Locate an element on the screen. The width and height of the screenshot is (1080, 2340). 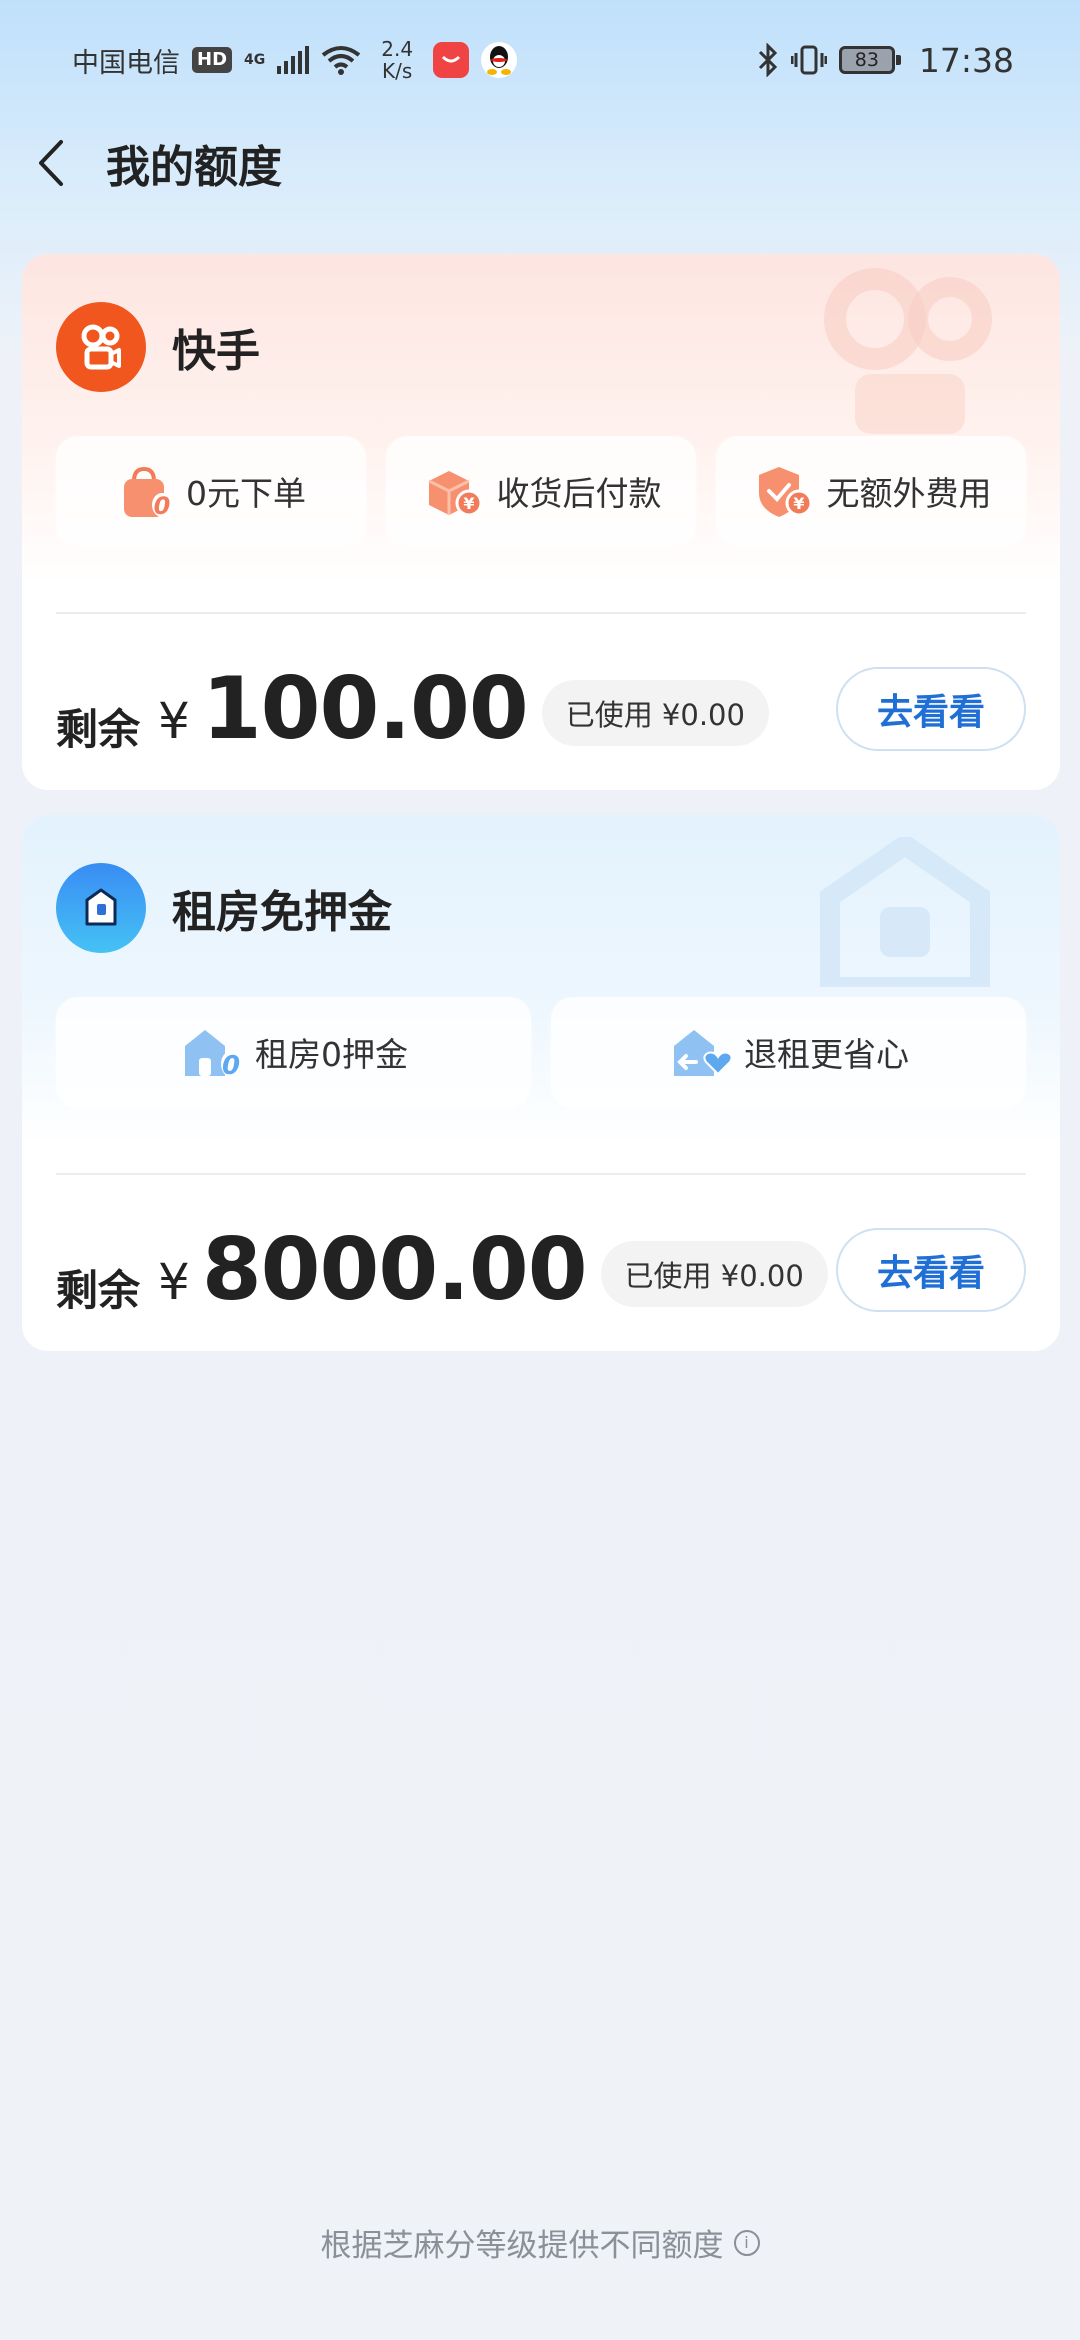
feature-item: 退租更省心 is located at coordinates (788, 1052).